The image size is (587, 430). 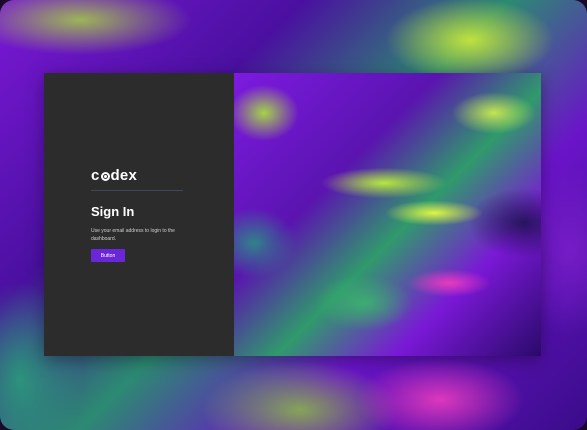 What do you see at coordinates (123, 175) in the screenshot?
I see `logo-text-suffix: dex` at bounding box center [123, 175].